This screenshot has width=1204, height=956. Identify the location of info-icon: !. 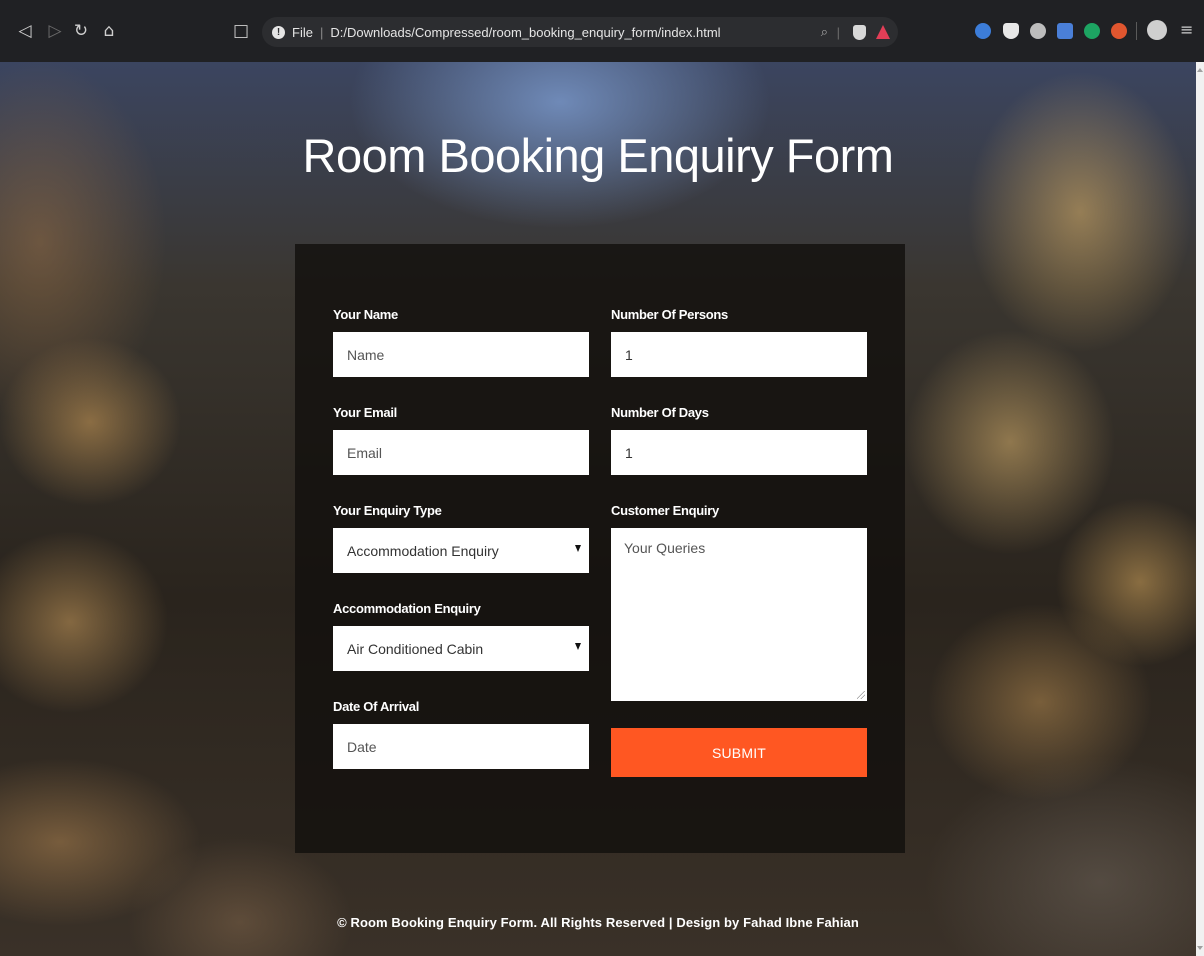
(278, 32).